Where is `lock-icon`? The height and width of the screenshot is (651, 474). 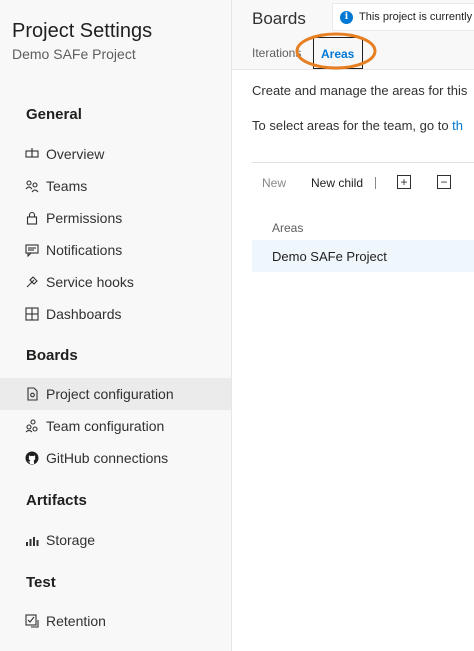
lock-icon is located at coordinates (32, 218).